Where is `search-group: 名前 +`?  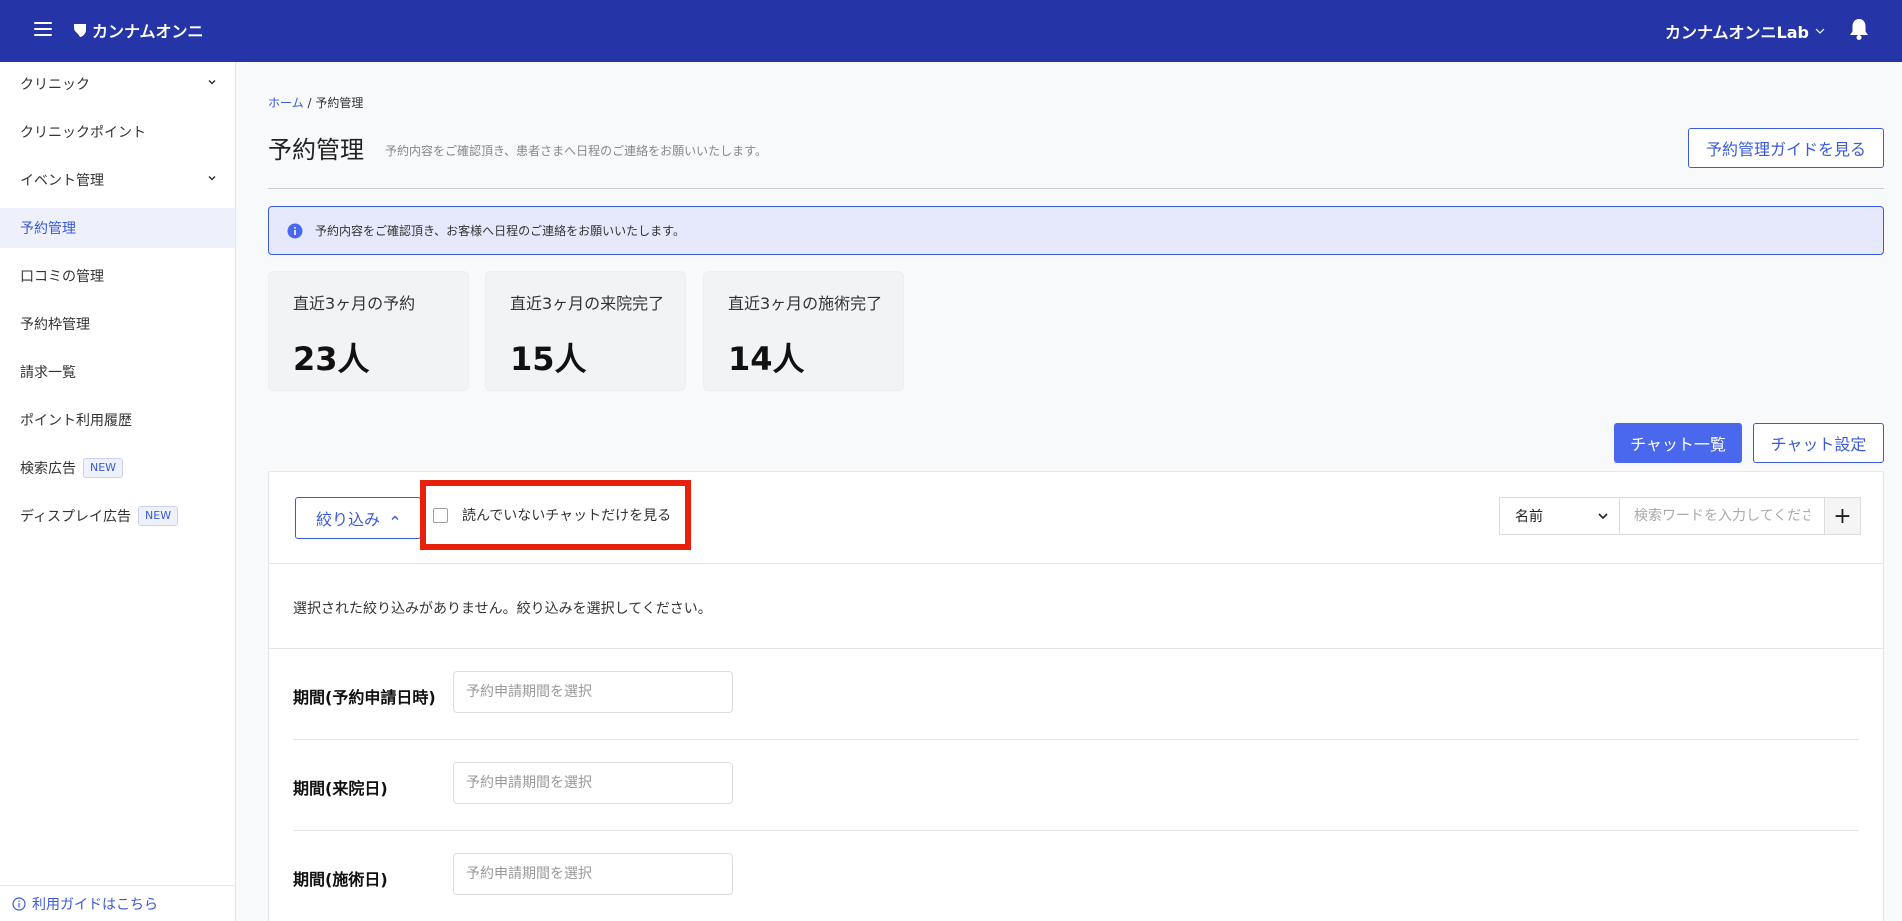 search-group: 名前 + is located at coordinates (1680, 516).